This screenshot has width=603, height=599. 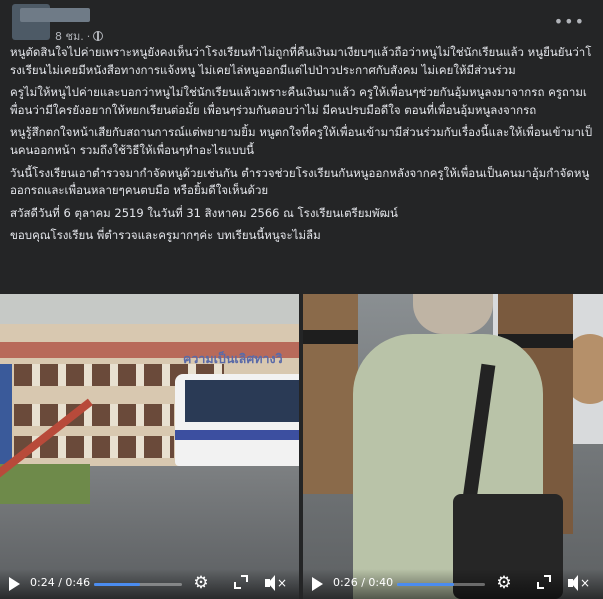 I want to click on school-sign: ความเป็นเลิศทางวิ, so click(x=233, y=358).